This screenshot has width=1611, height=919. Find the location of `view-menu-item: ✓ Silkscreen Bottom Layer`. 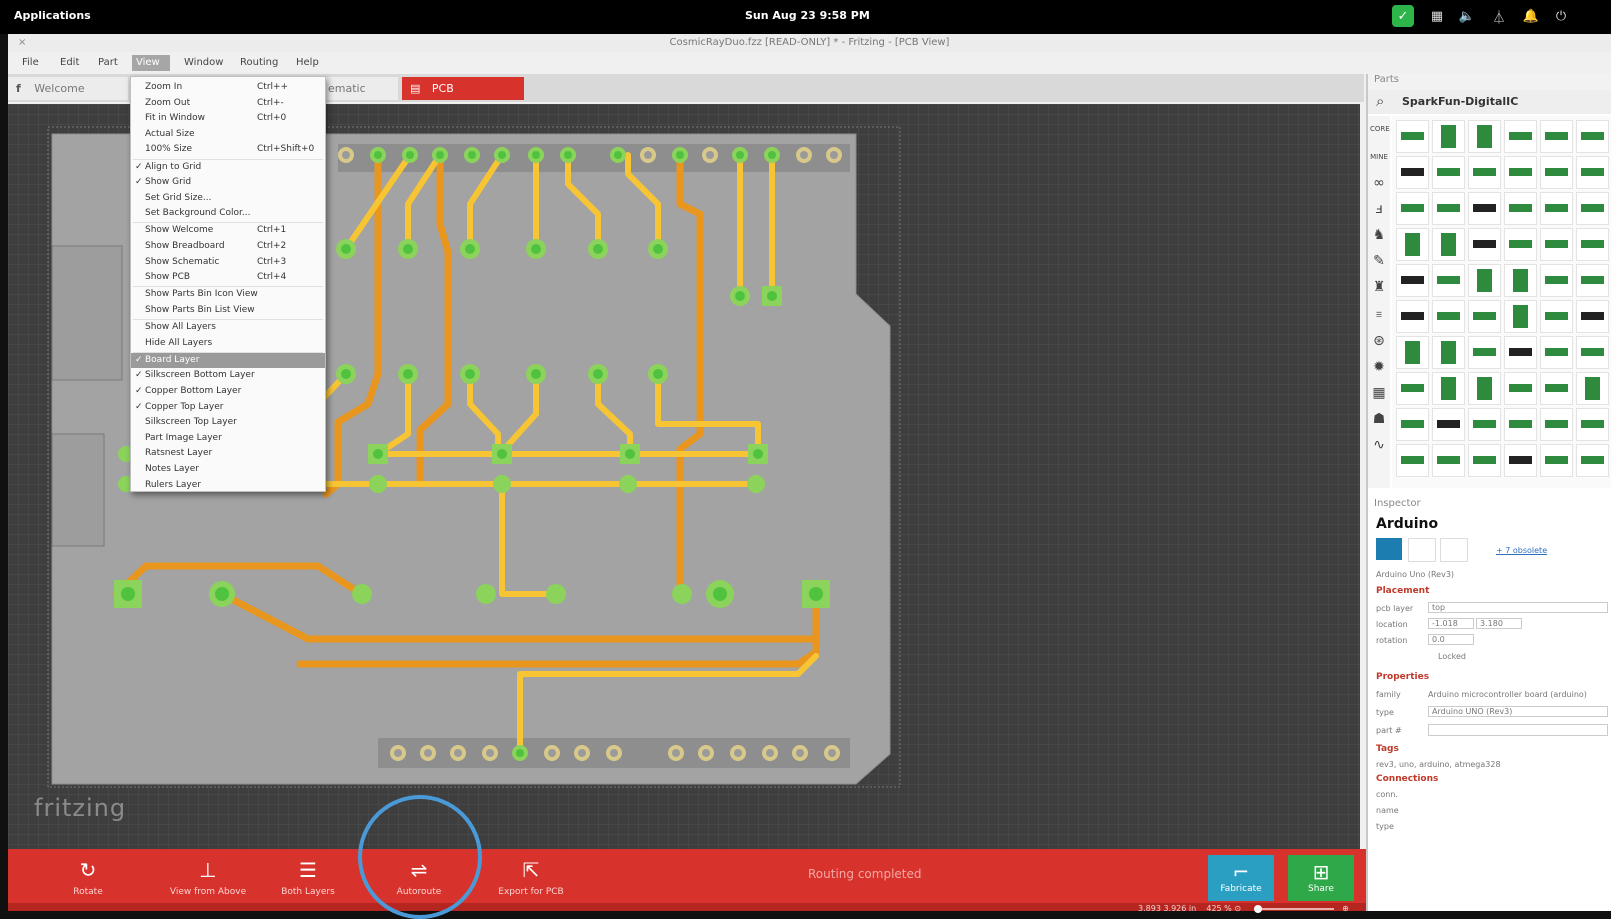

view-menu-item: ✓ Silkscreen Bottom Layer is located at coordinates (228, 375).